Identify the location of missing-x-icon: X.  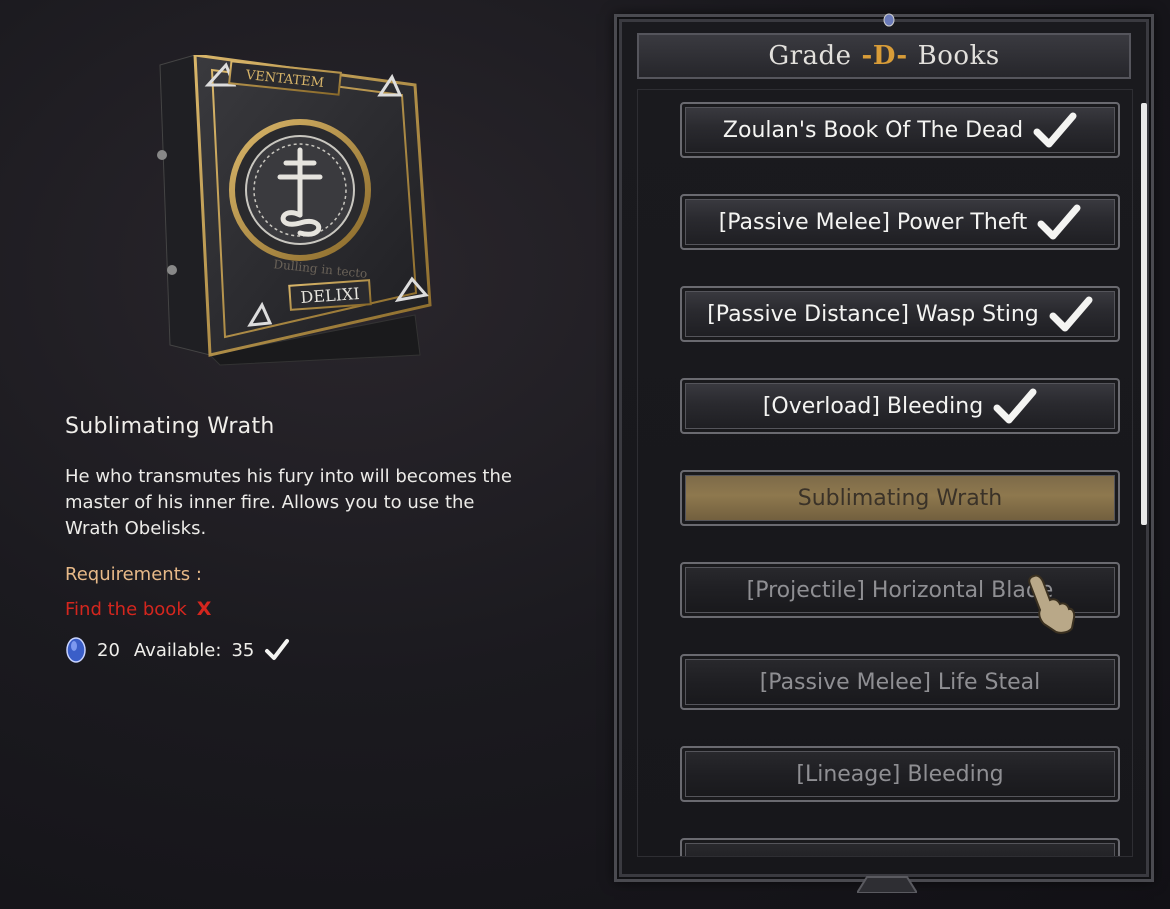
(204, 609).